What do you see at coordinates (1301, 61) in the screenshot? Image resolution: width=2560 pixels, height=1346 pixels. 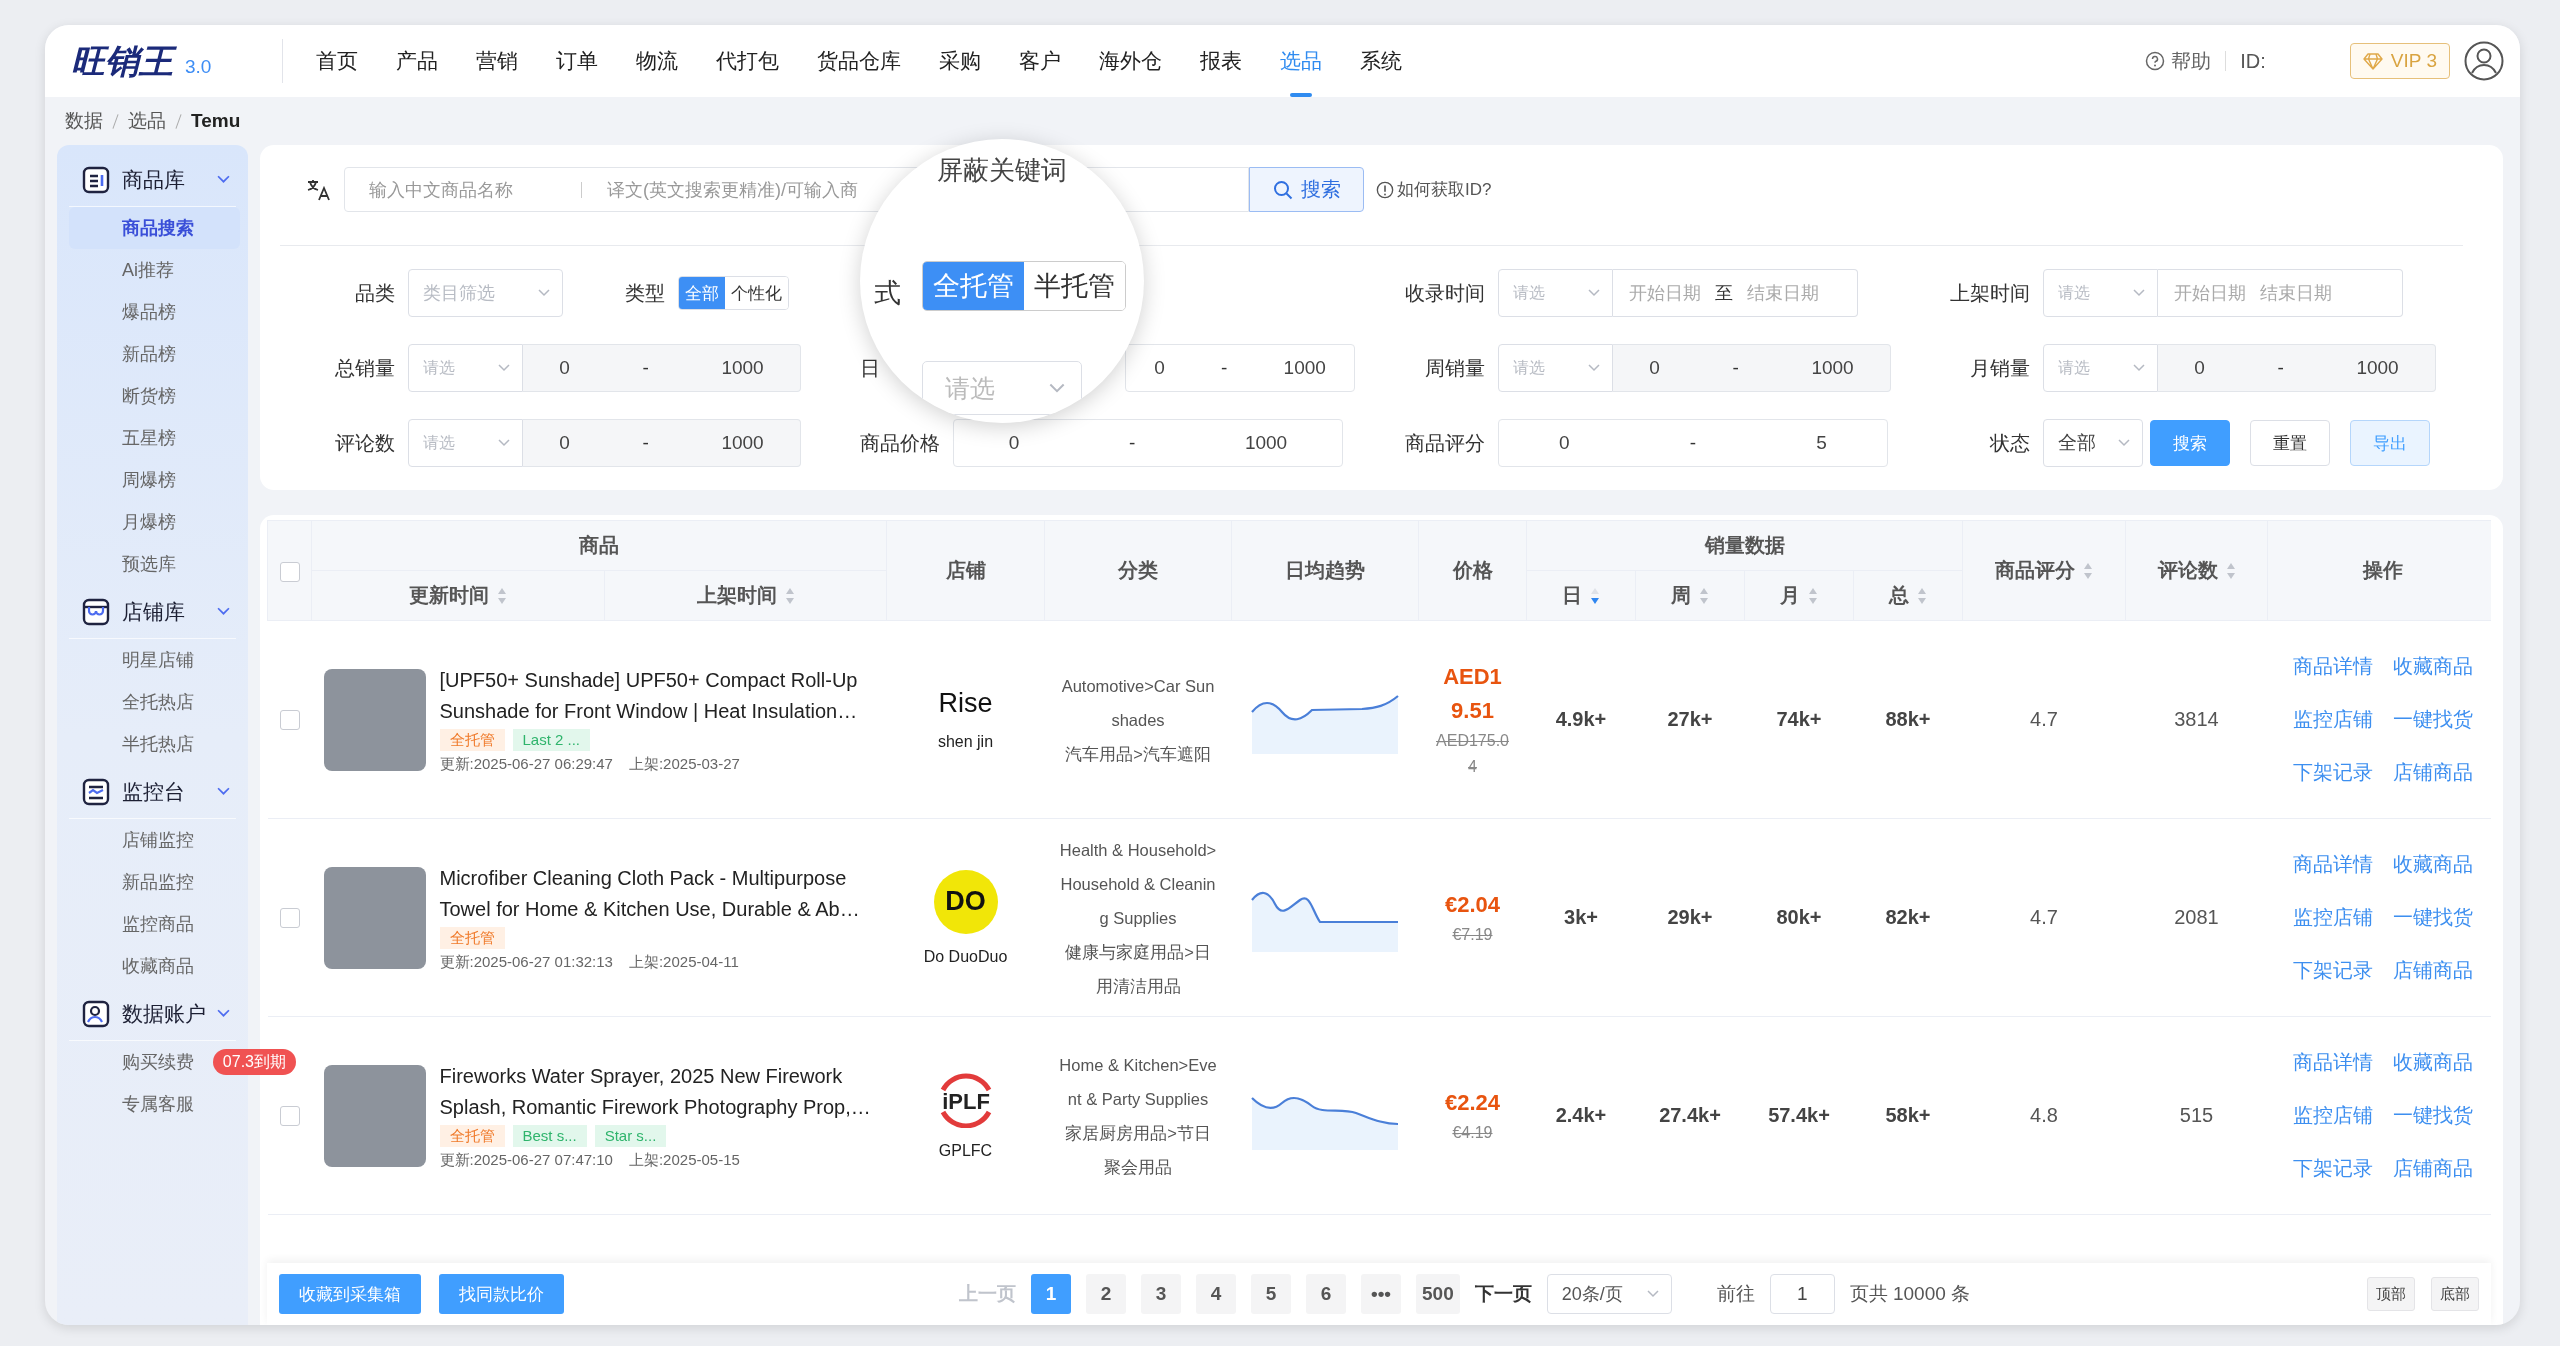 I see `nav-tab: 选品` at bounding box center [1301, 61].